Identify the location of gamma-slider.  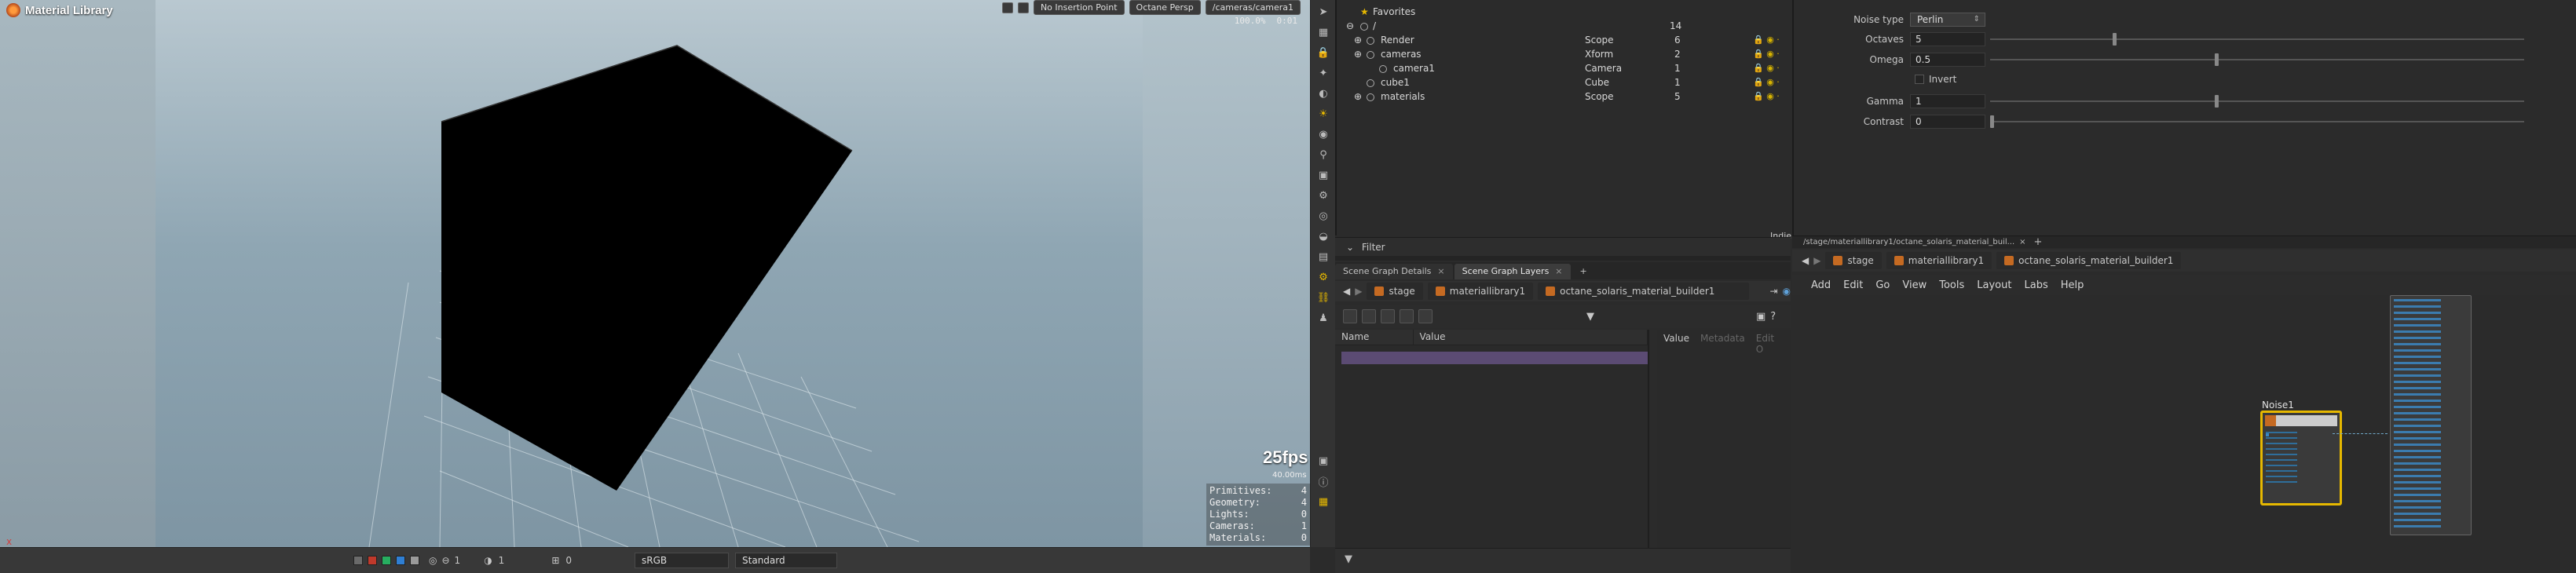
(2257, 102).